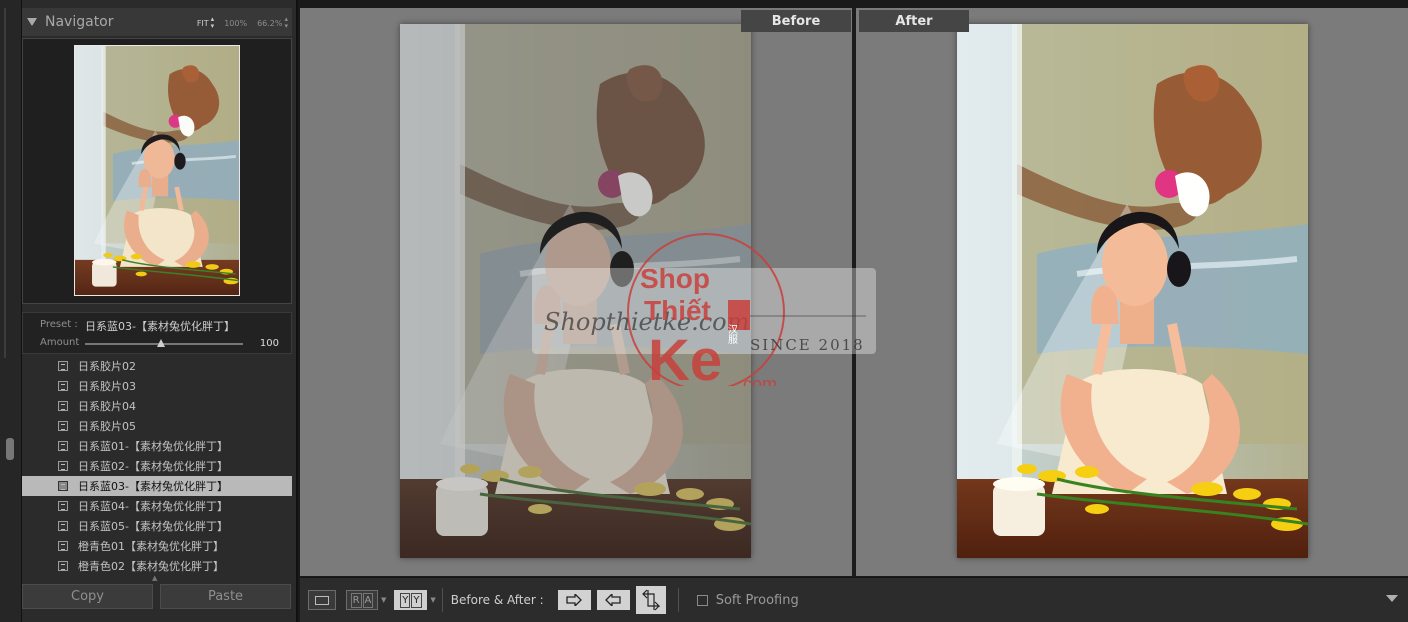  I want to click on preset-list-item-label: 橙青色01【素材兔优化胖丁】, so click(151, 546).